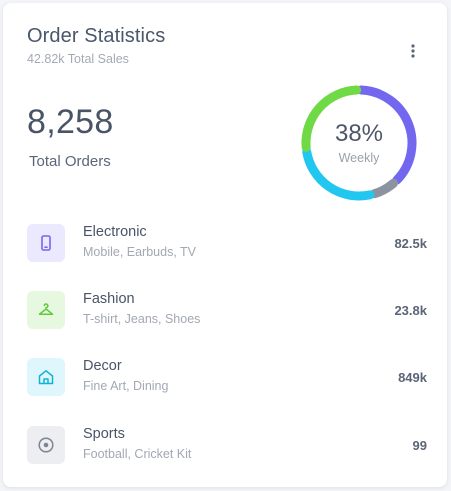  Describe the element at coordinates (137, 454) in the screenshot. I see `item-desc: Football, Cricket Kit` at that location.